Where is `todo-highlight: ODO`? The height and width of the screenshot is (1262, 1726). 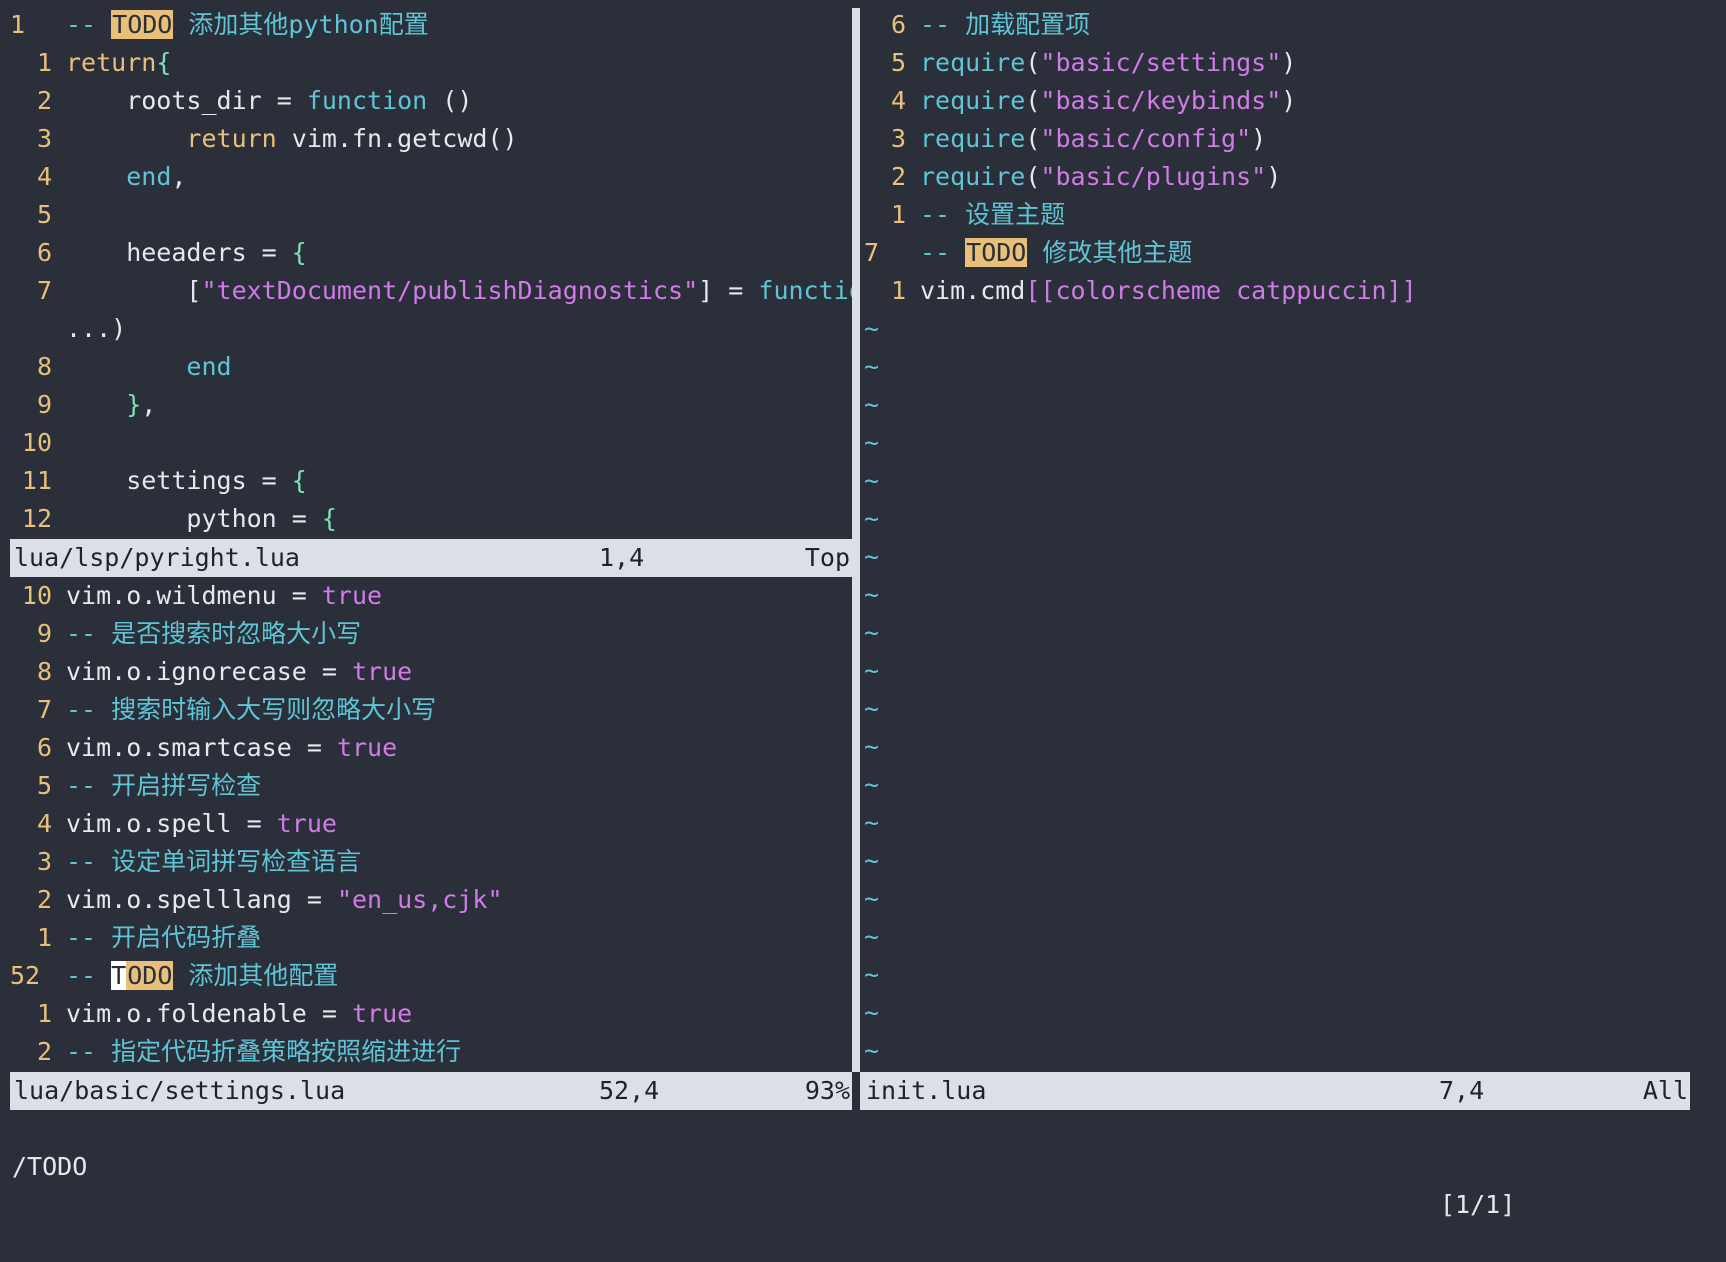
todo-highlight: ODO is located at coordinates (150, 975).